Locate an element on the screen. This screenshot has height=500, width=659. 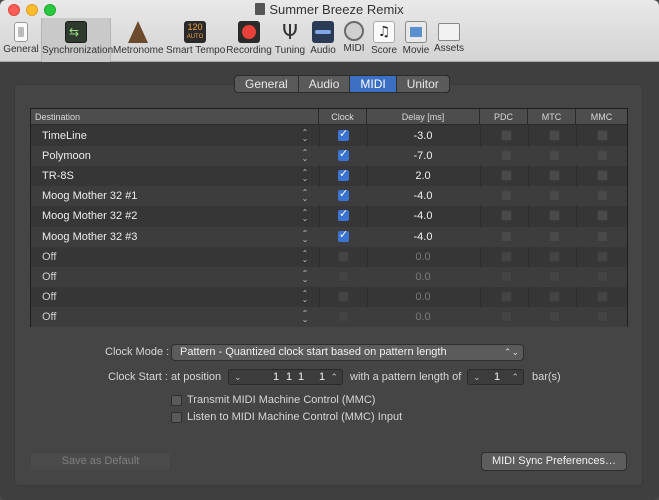
destination-popup: Moog Mother 32 #3 is located at coordinates (89, 237).